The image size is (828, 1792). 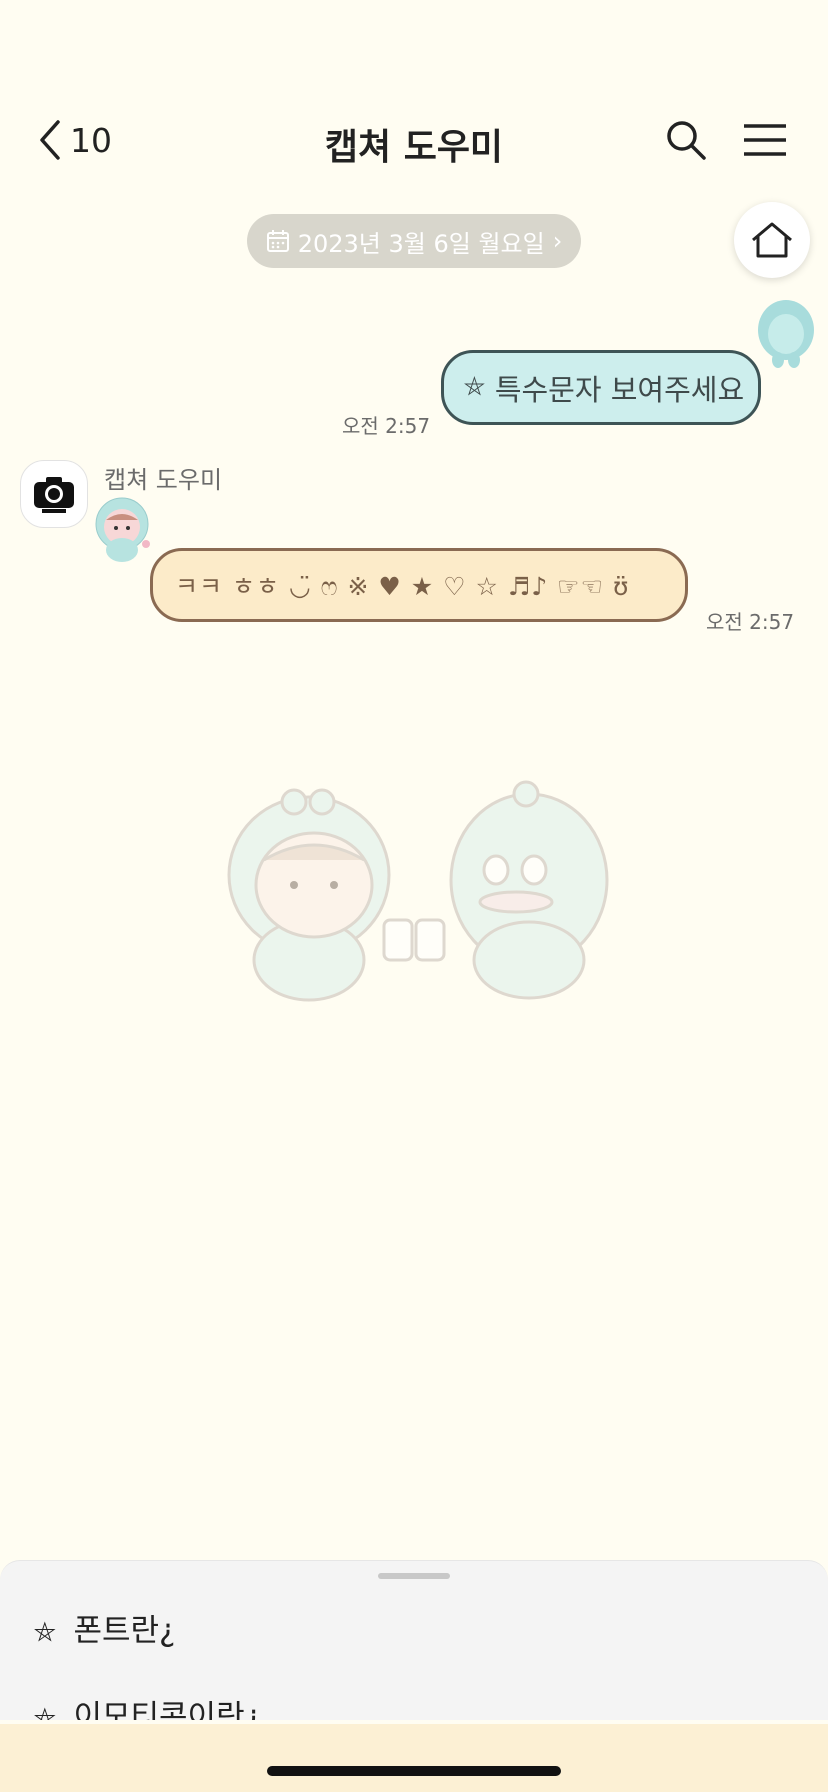 What do you see at coordinates (619, 389) in the screenshot?
I see `my-message-text: 특수문자 보여주세요` at bounding box center [619, 389].